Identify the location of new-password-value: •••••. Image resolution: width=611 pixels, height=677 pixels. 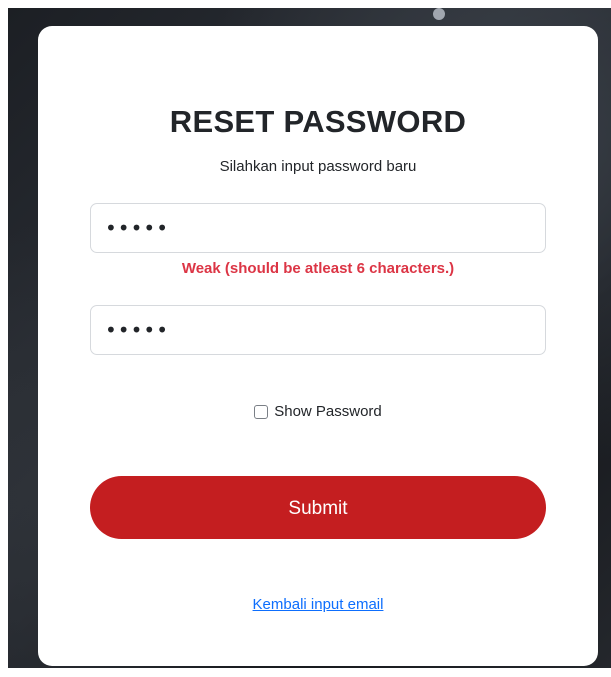
(137, 228).